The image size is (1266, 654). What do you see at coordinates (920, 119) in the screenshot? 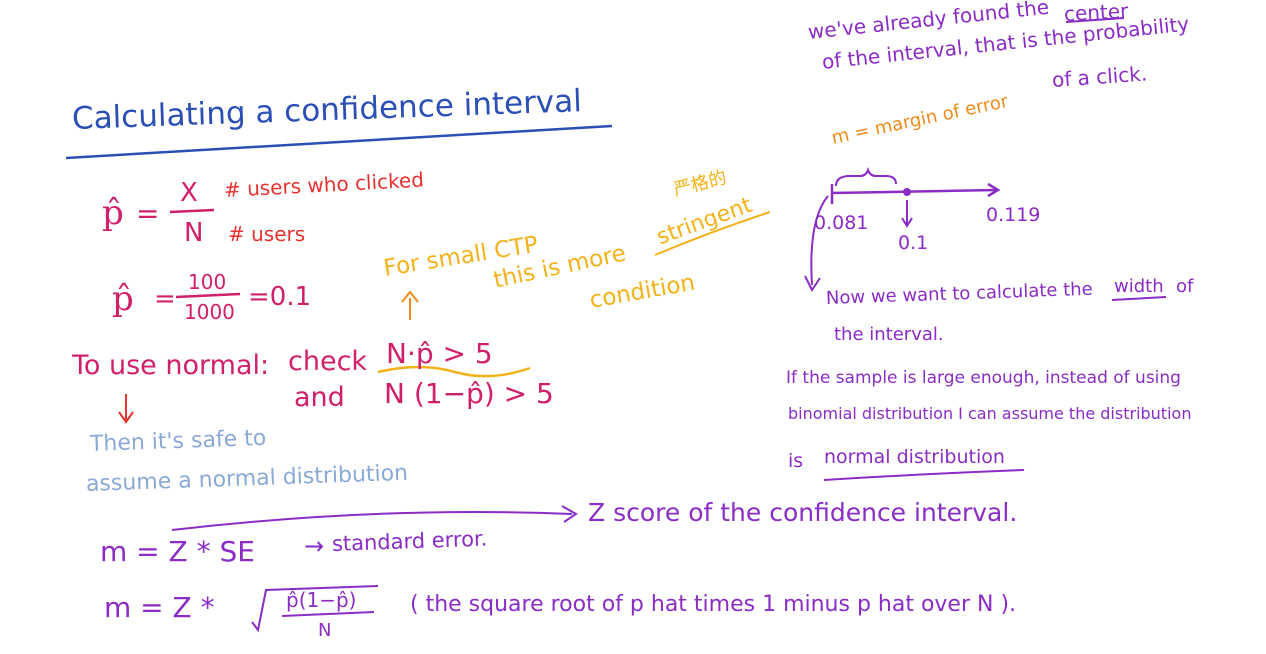
I see `margin-of-error-label: m = margin of error` at bounding box center [920, 119].